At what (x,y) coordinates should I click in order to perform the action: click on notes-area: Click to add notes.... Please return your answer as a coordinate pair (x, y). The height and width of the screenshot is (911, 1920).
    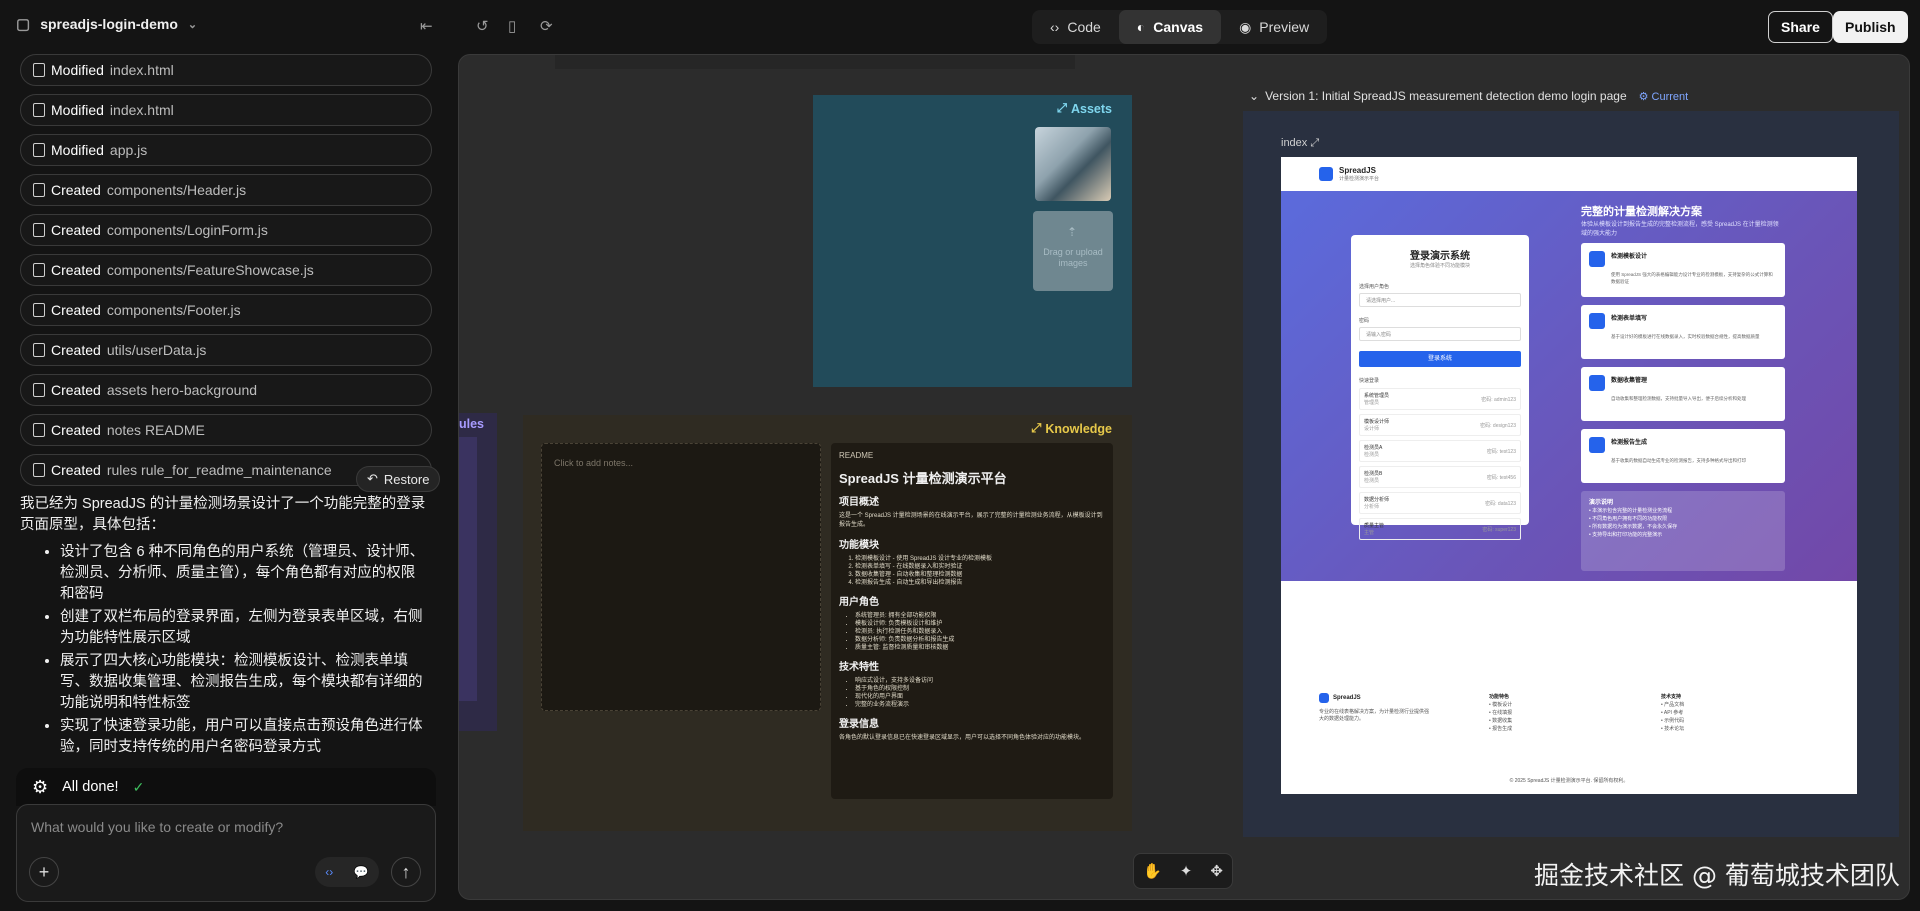
    Looking at the image, I should click on (681, 577).